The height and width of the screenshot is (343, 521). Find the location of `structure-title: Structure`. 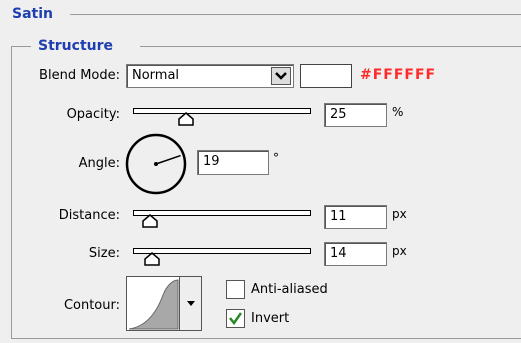

structure-title: Structure is located at coordinates (76, 46).